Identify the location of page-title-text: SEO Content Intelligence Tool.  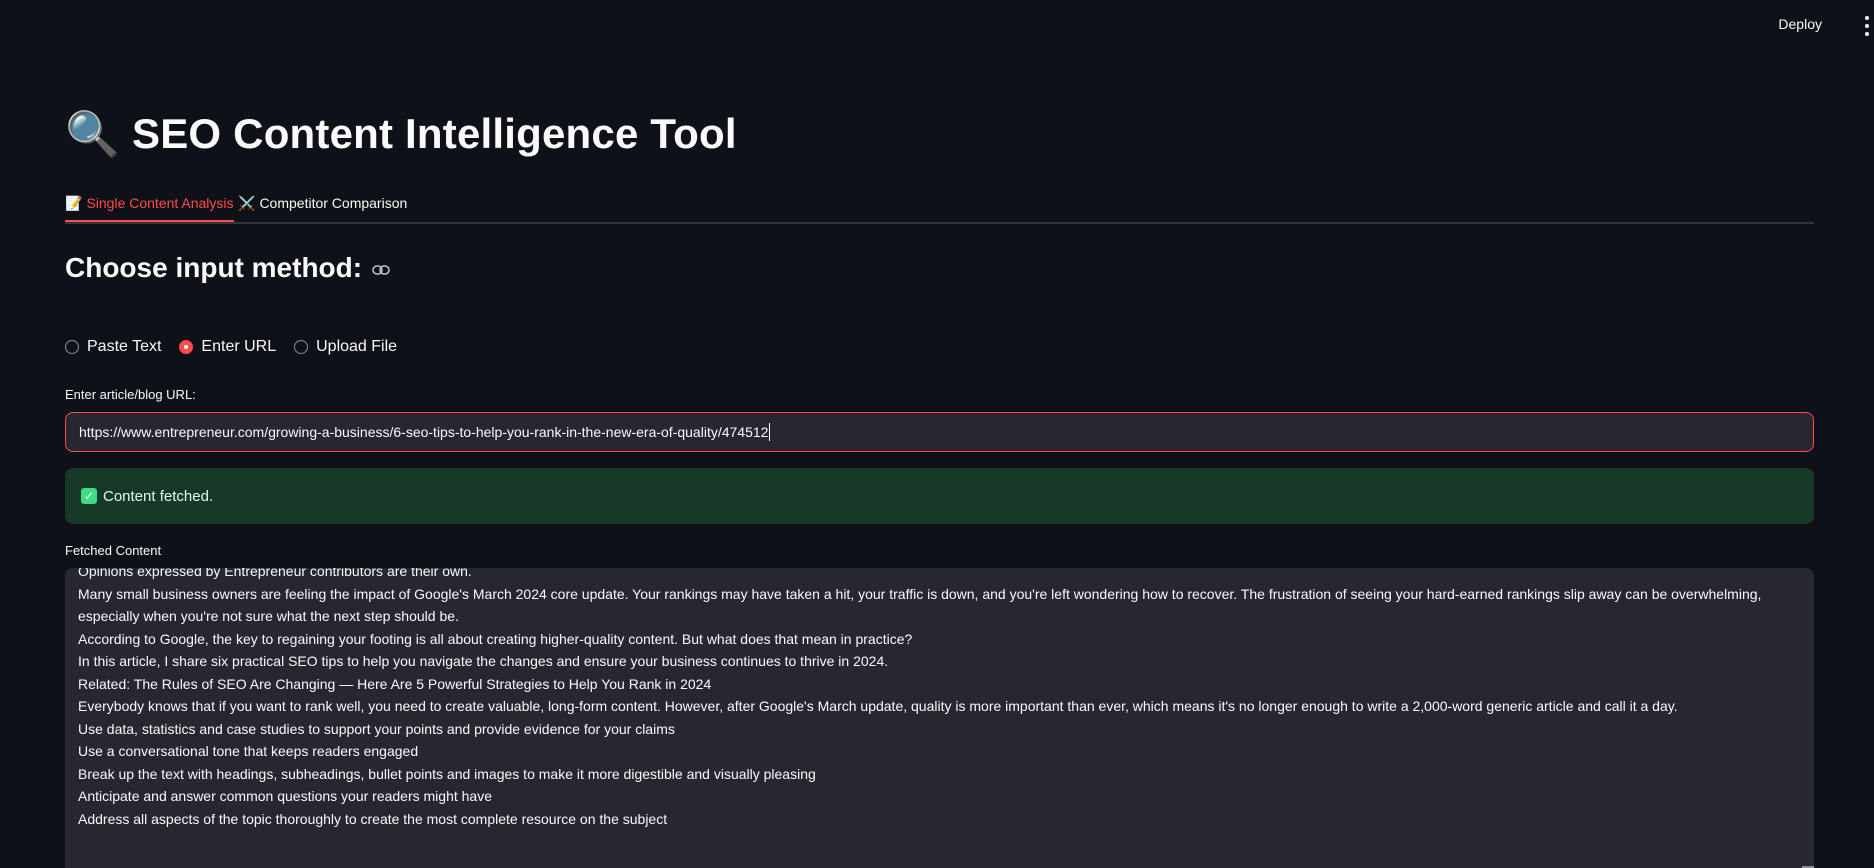
(434, 133).